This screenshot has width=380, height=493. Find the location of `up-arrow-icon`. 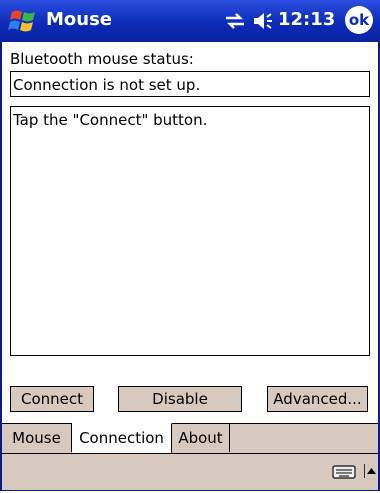

up-arrow-icon is located at coordinates (370, 471).